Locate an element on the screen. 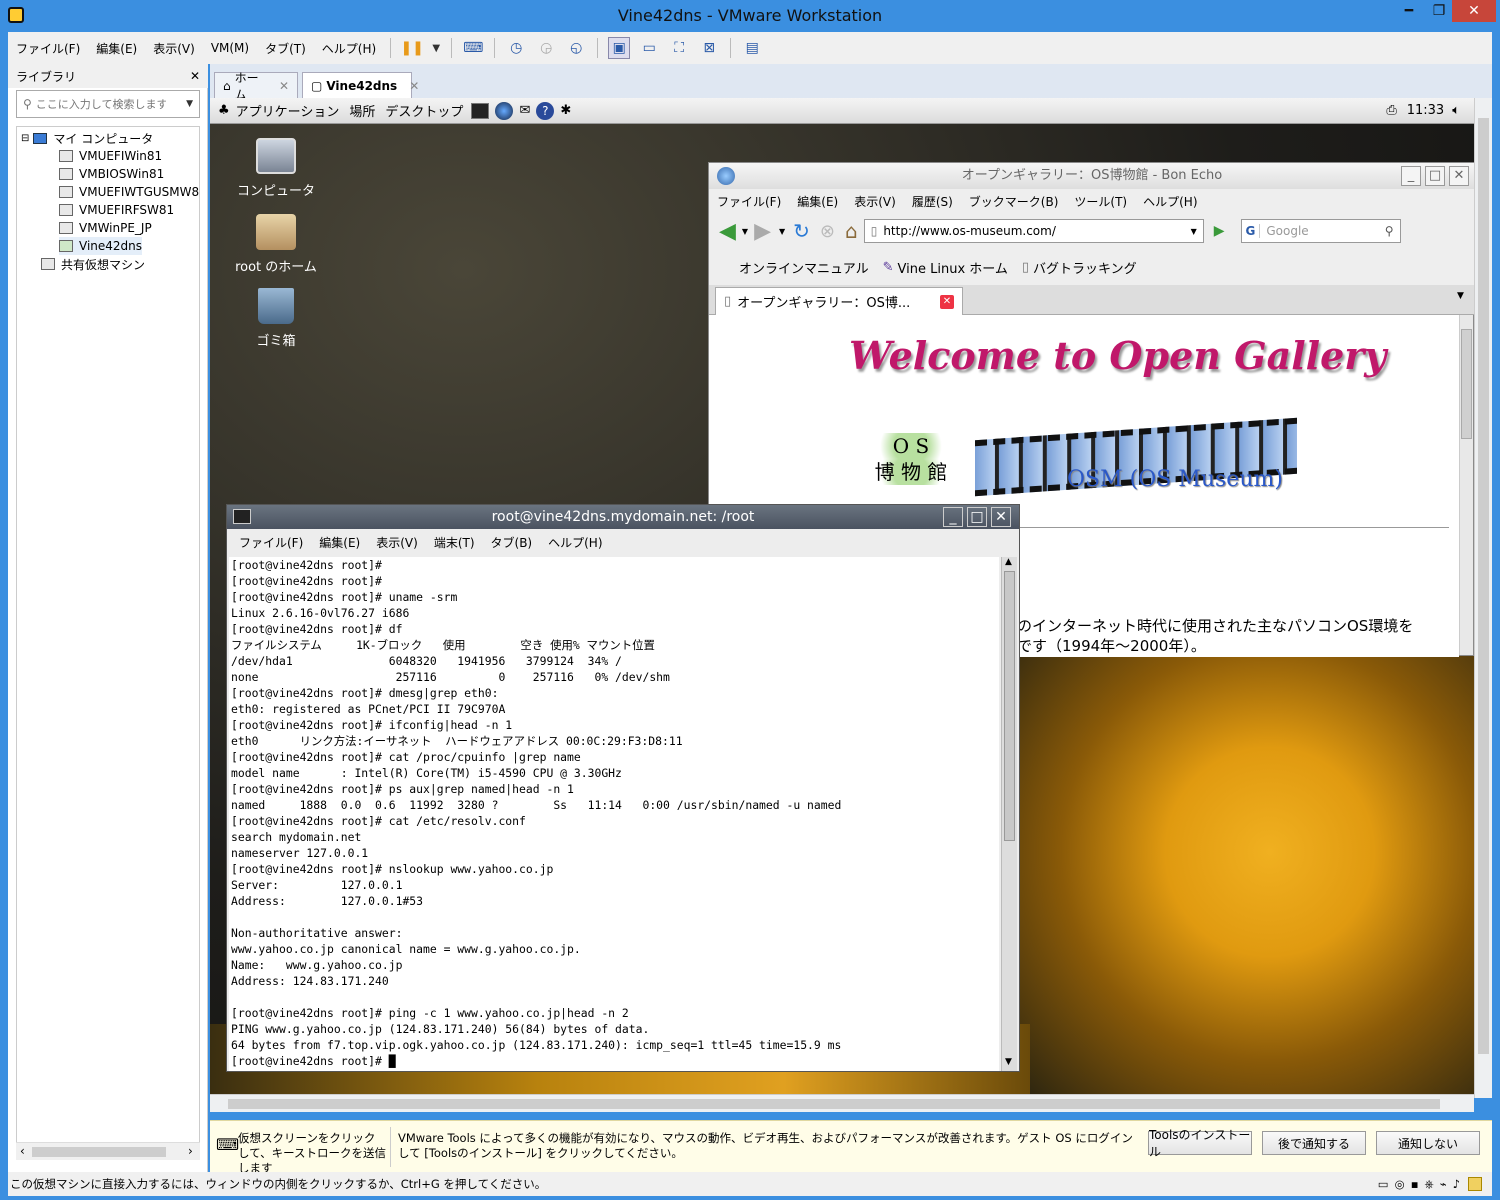 The height and width of the screenshot is (1200, 1500). send-keys-icon: ⌨ is located at coordinates (473, 48).